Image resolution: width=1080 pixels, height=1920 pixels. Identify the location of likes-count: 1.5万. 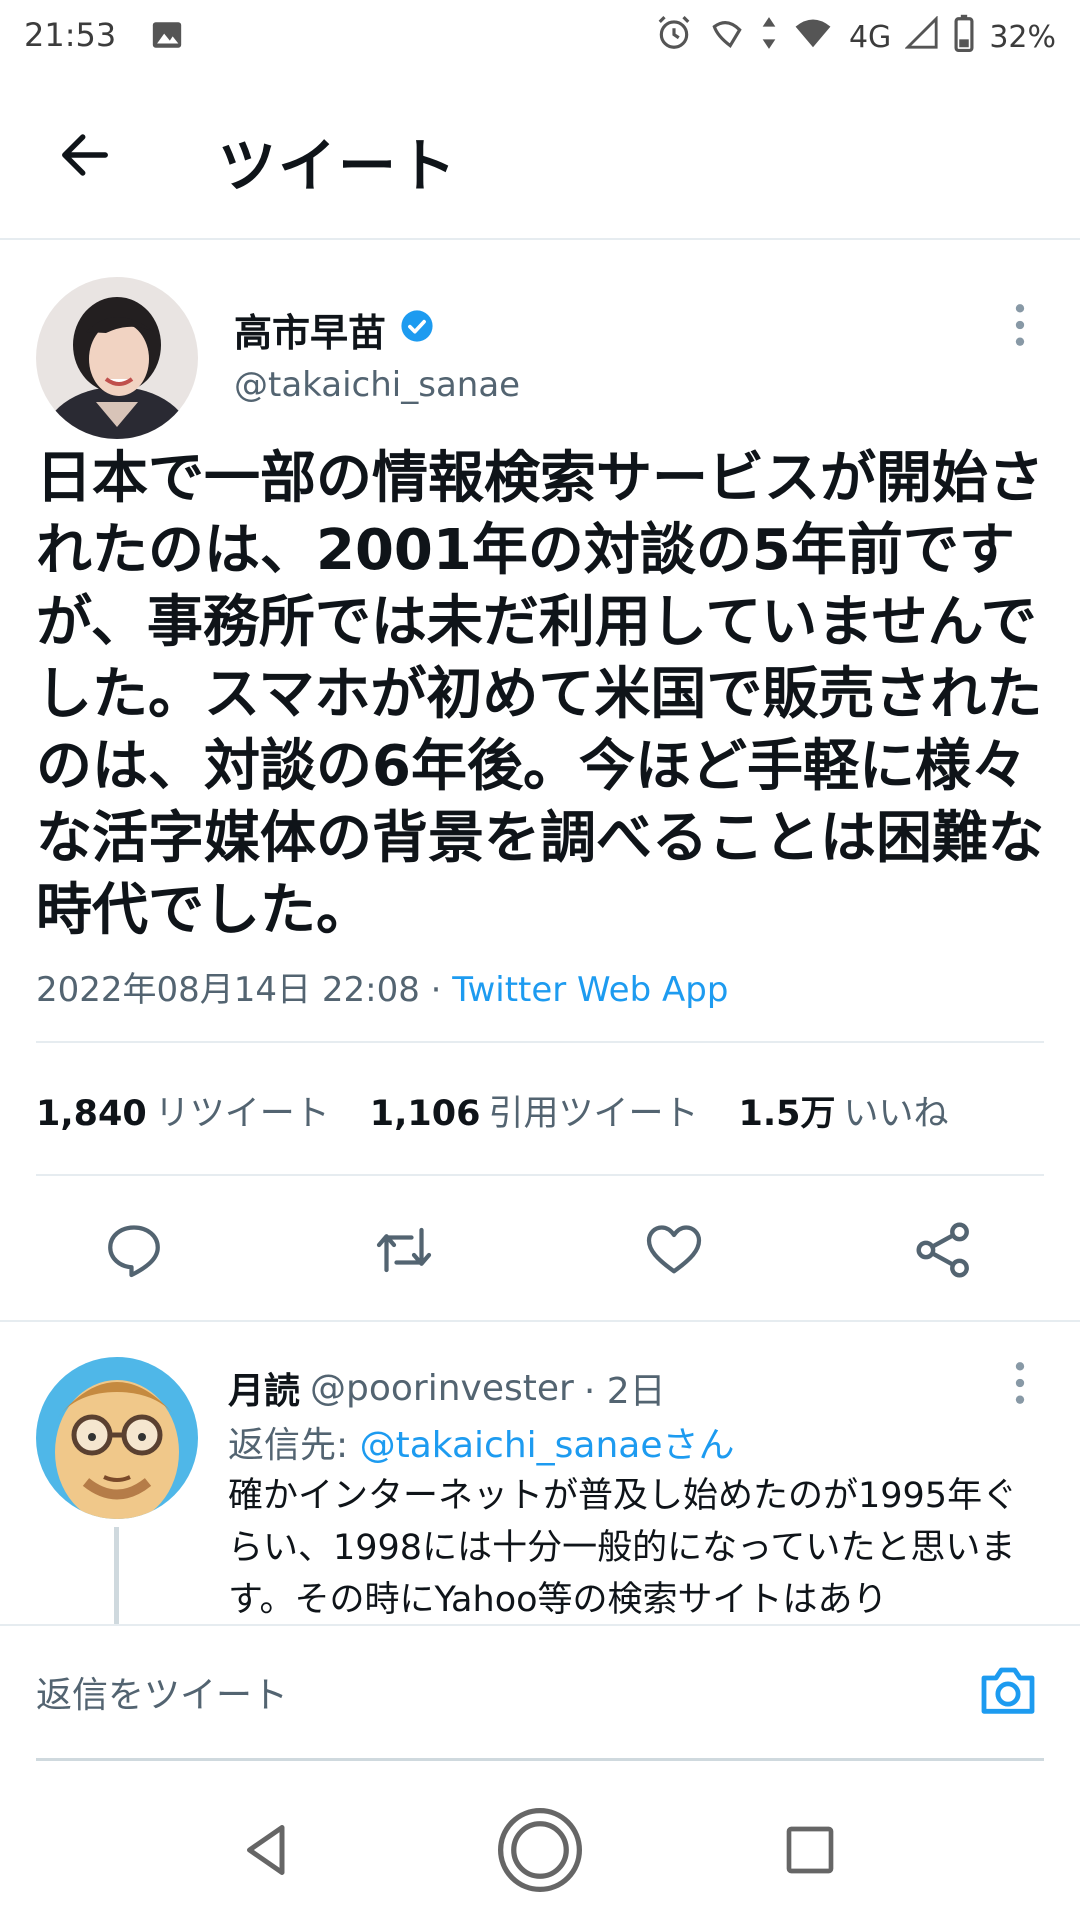
(787, 1113).